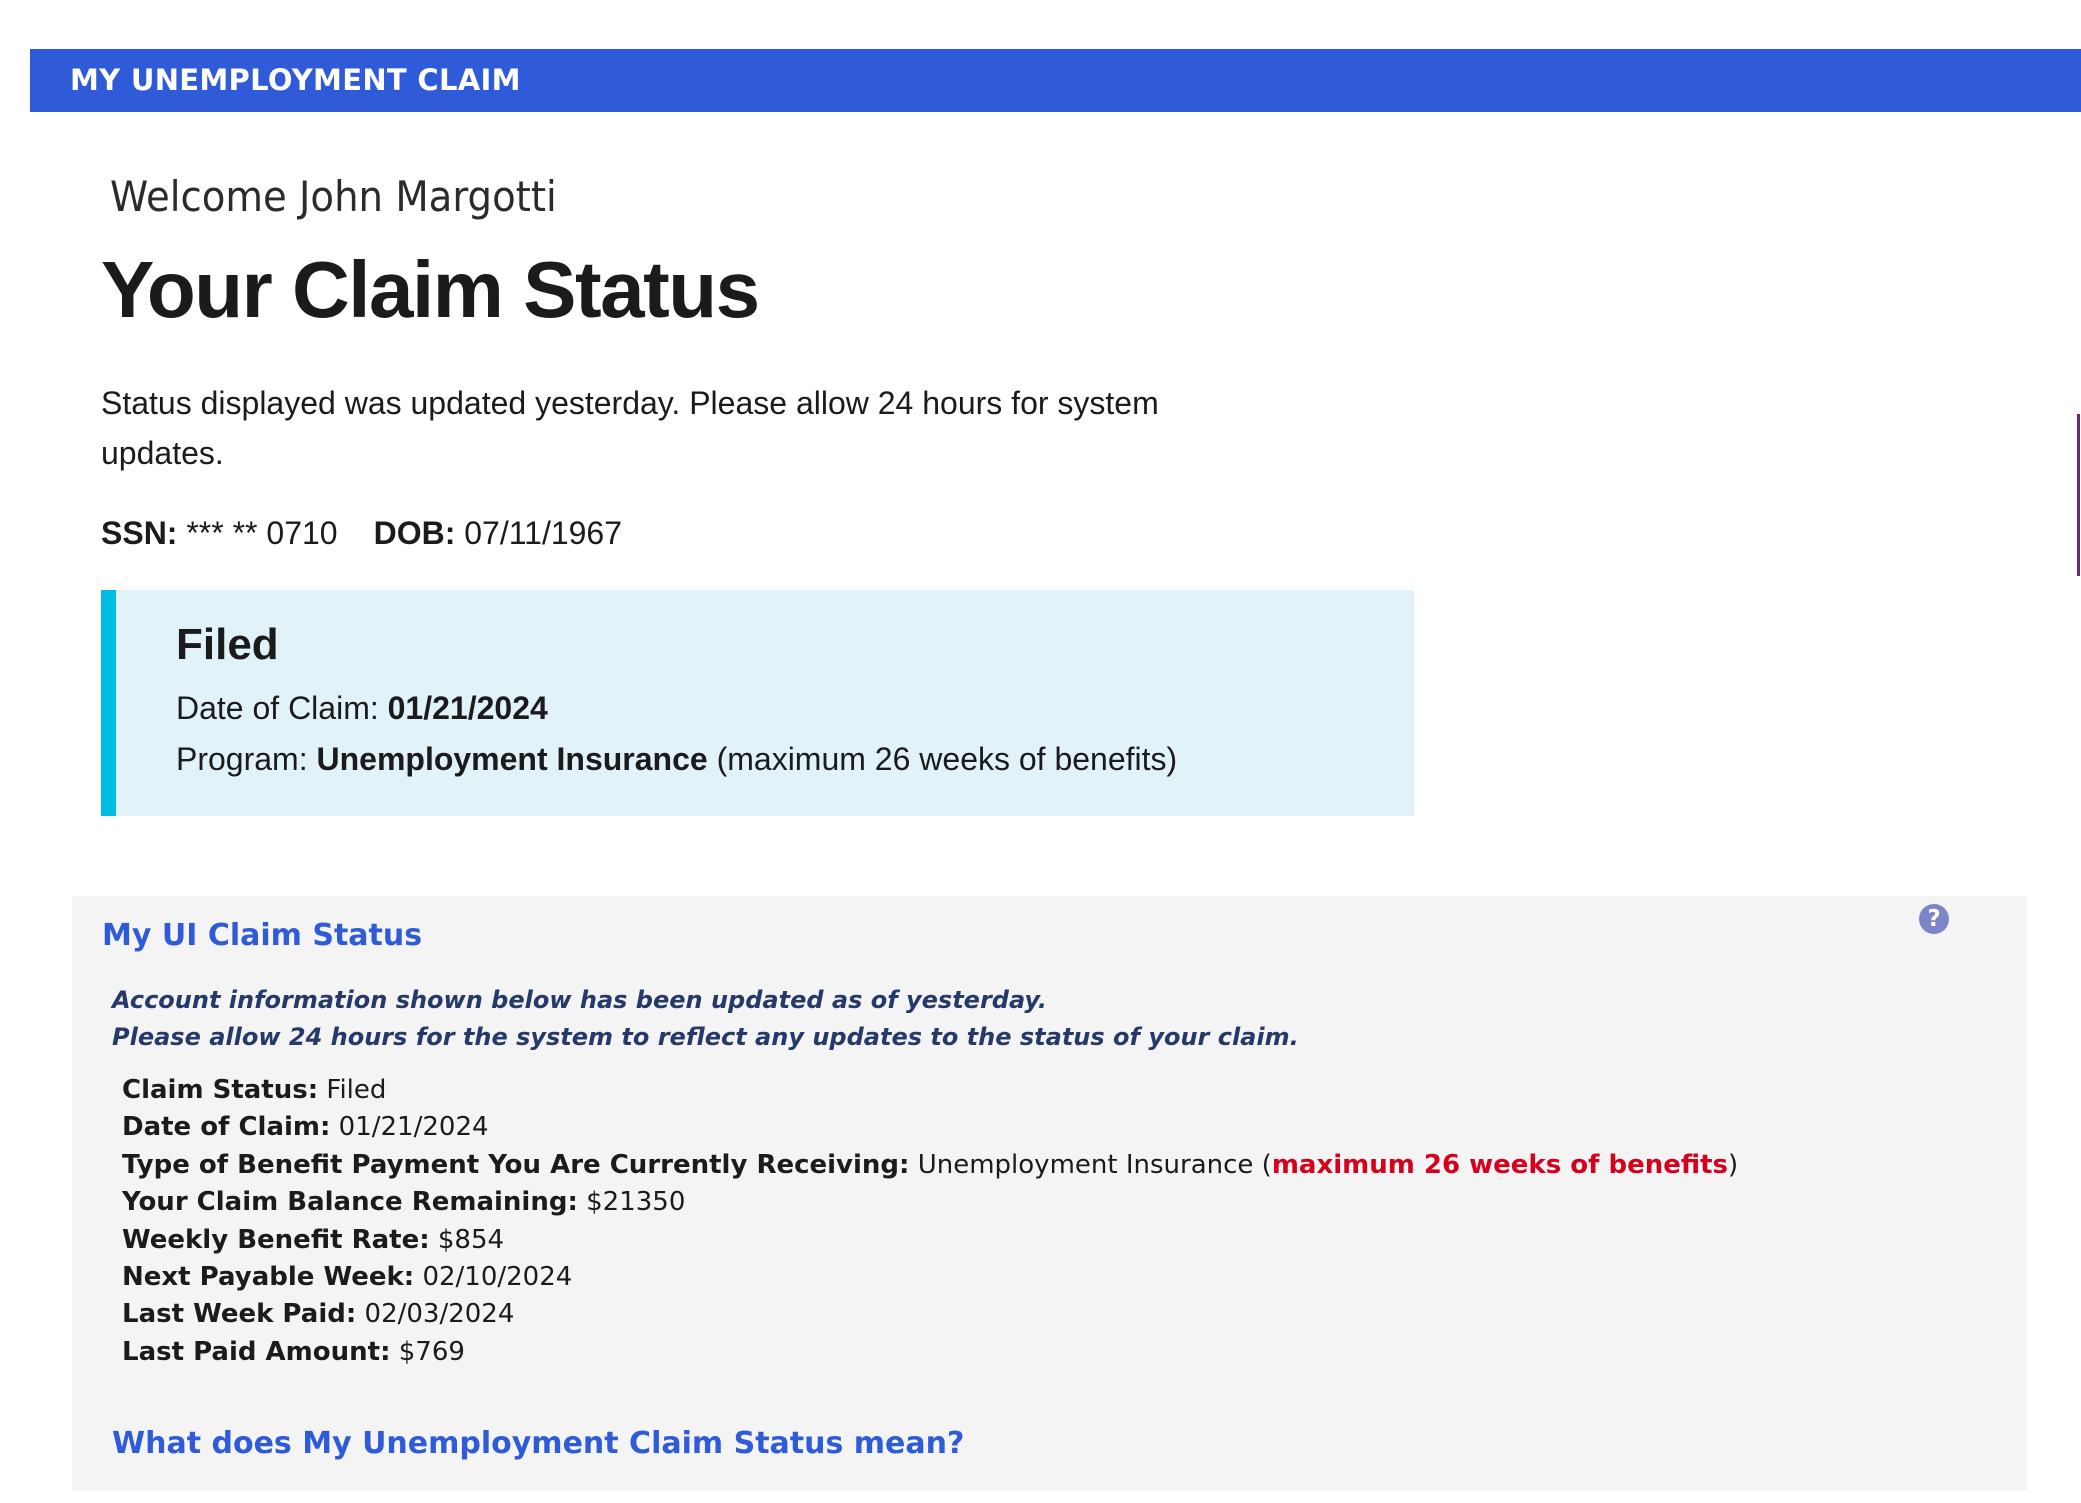 This screenshot has width=2081, height=1503. I want to click on benefit-type-paren-close: ), so click(1733, 1164).